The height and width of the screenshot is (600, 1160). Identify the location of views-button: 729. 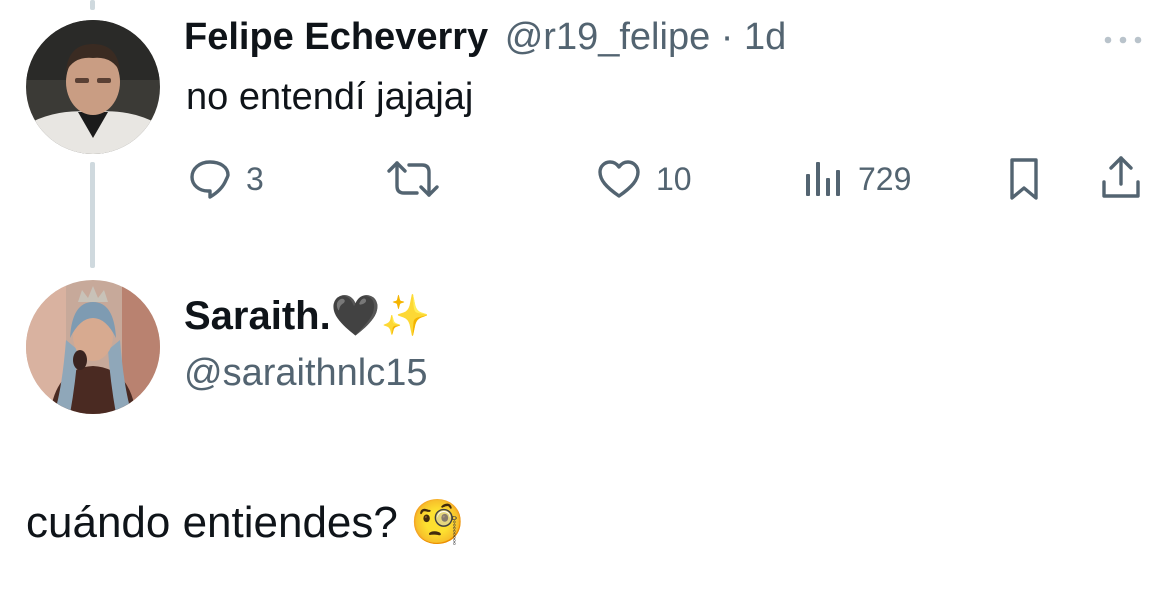
(855, 179).